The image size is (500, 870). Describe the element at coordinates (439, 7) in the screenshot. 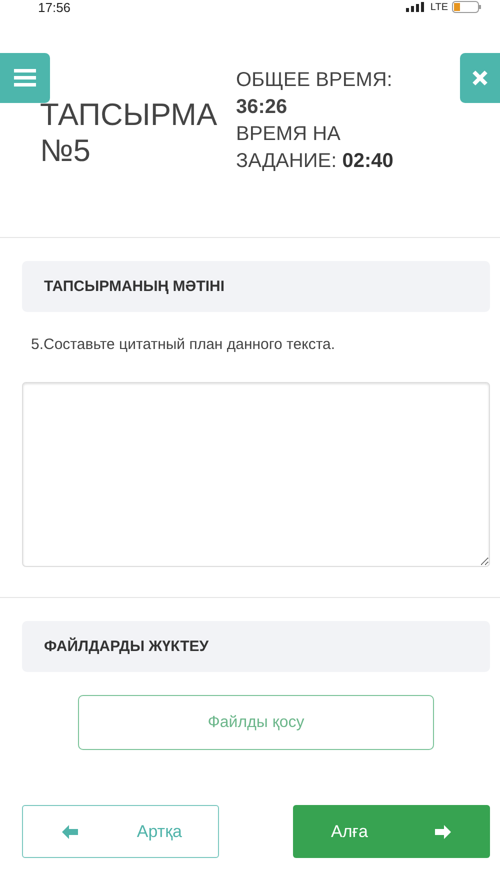

I see `network-label: LTE` at that location.